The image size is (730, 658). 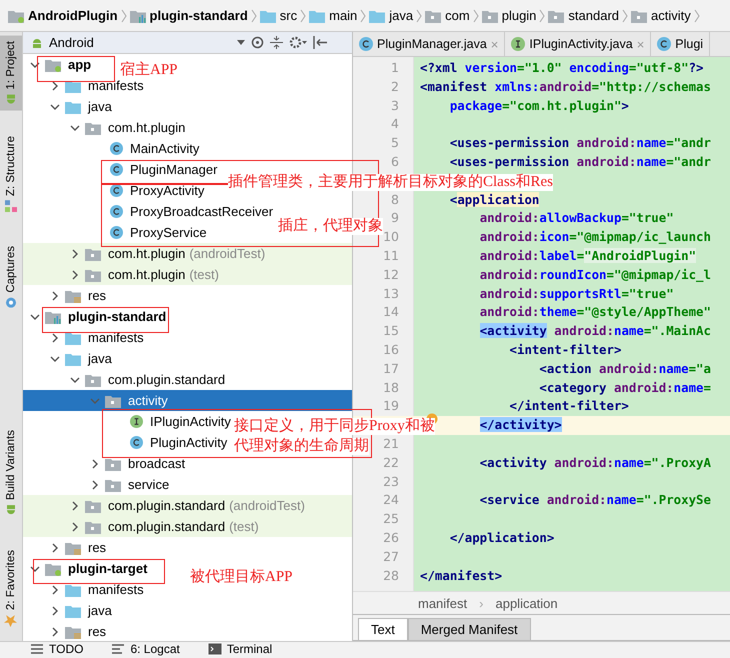 I want to click on editor-mode-tab: Merged Manifest, so click(x=469, y=629).